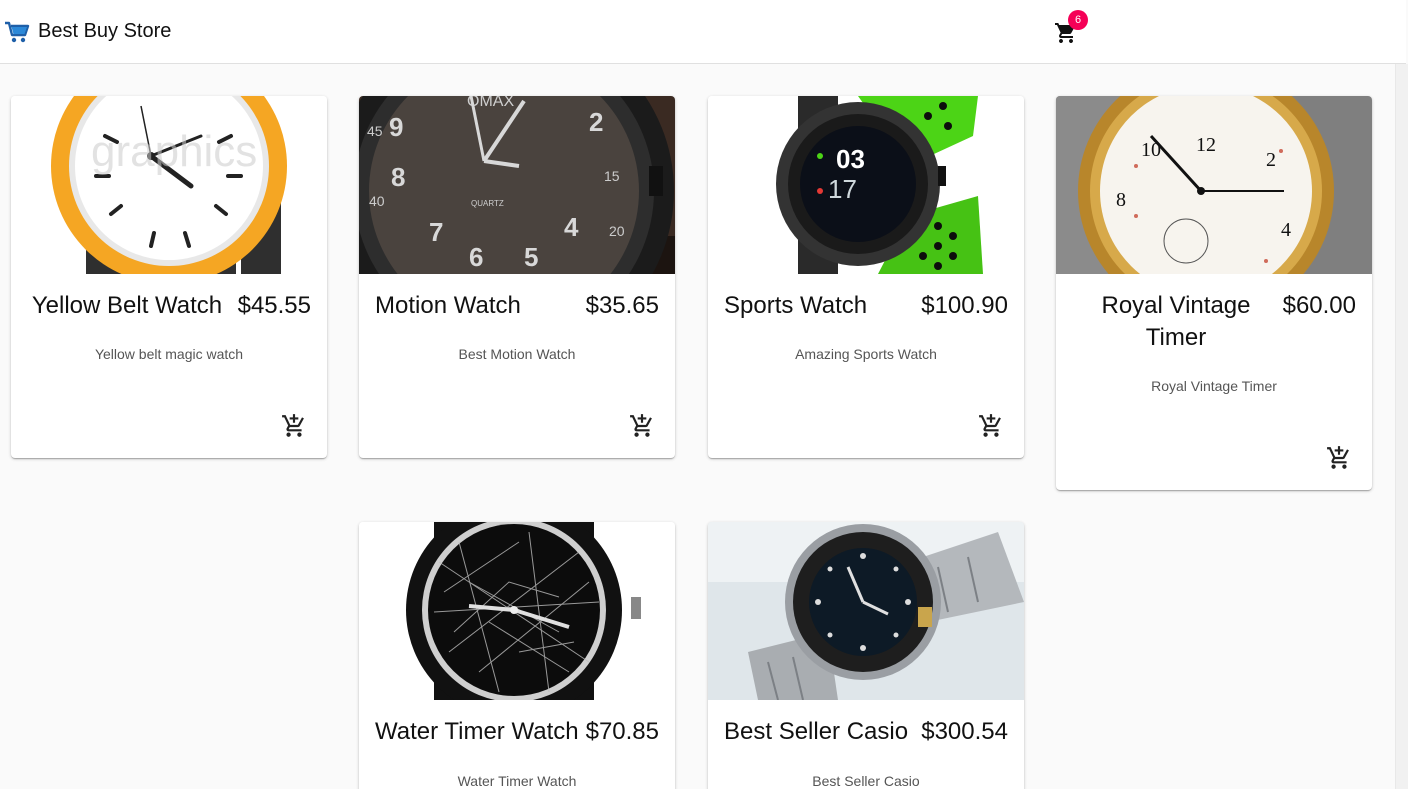 The image size is (1408, 789). Describe the element at coordinates (1078, 20) in the screenshot. I see `cart-count-badge: 6` at that location.